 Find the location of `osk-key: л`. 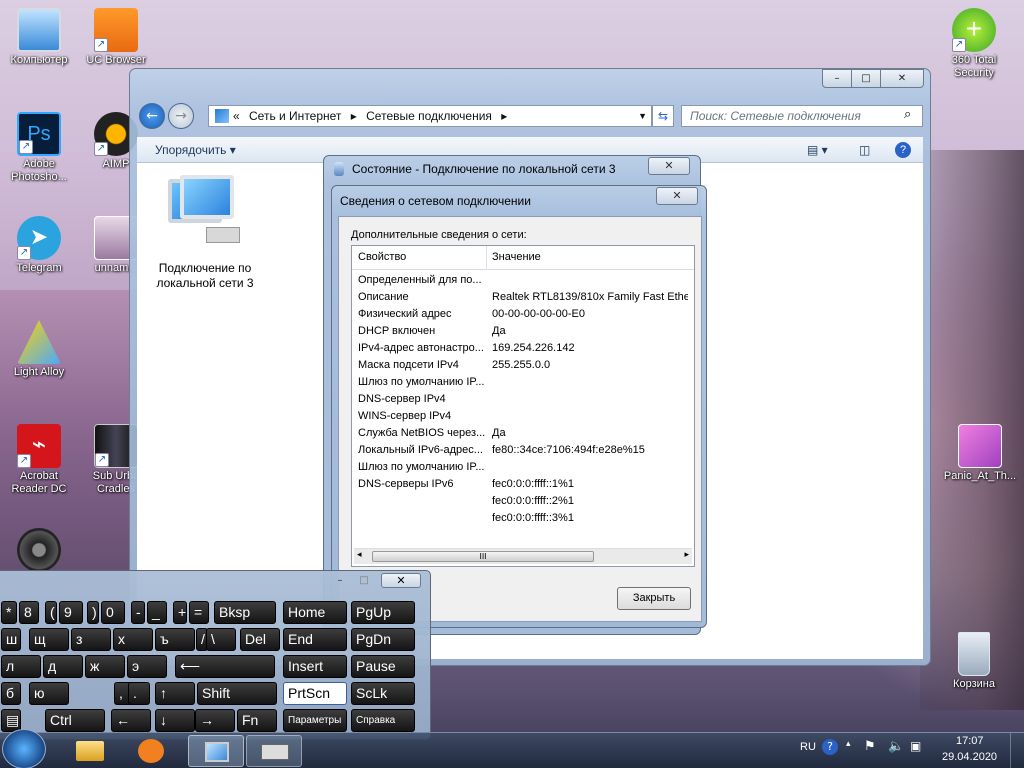

osk-key: л is located at coordinates (21, 666).